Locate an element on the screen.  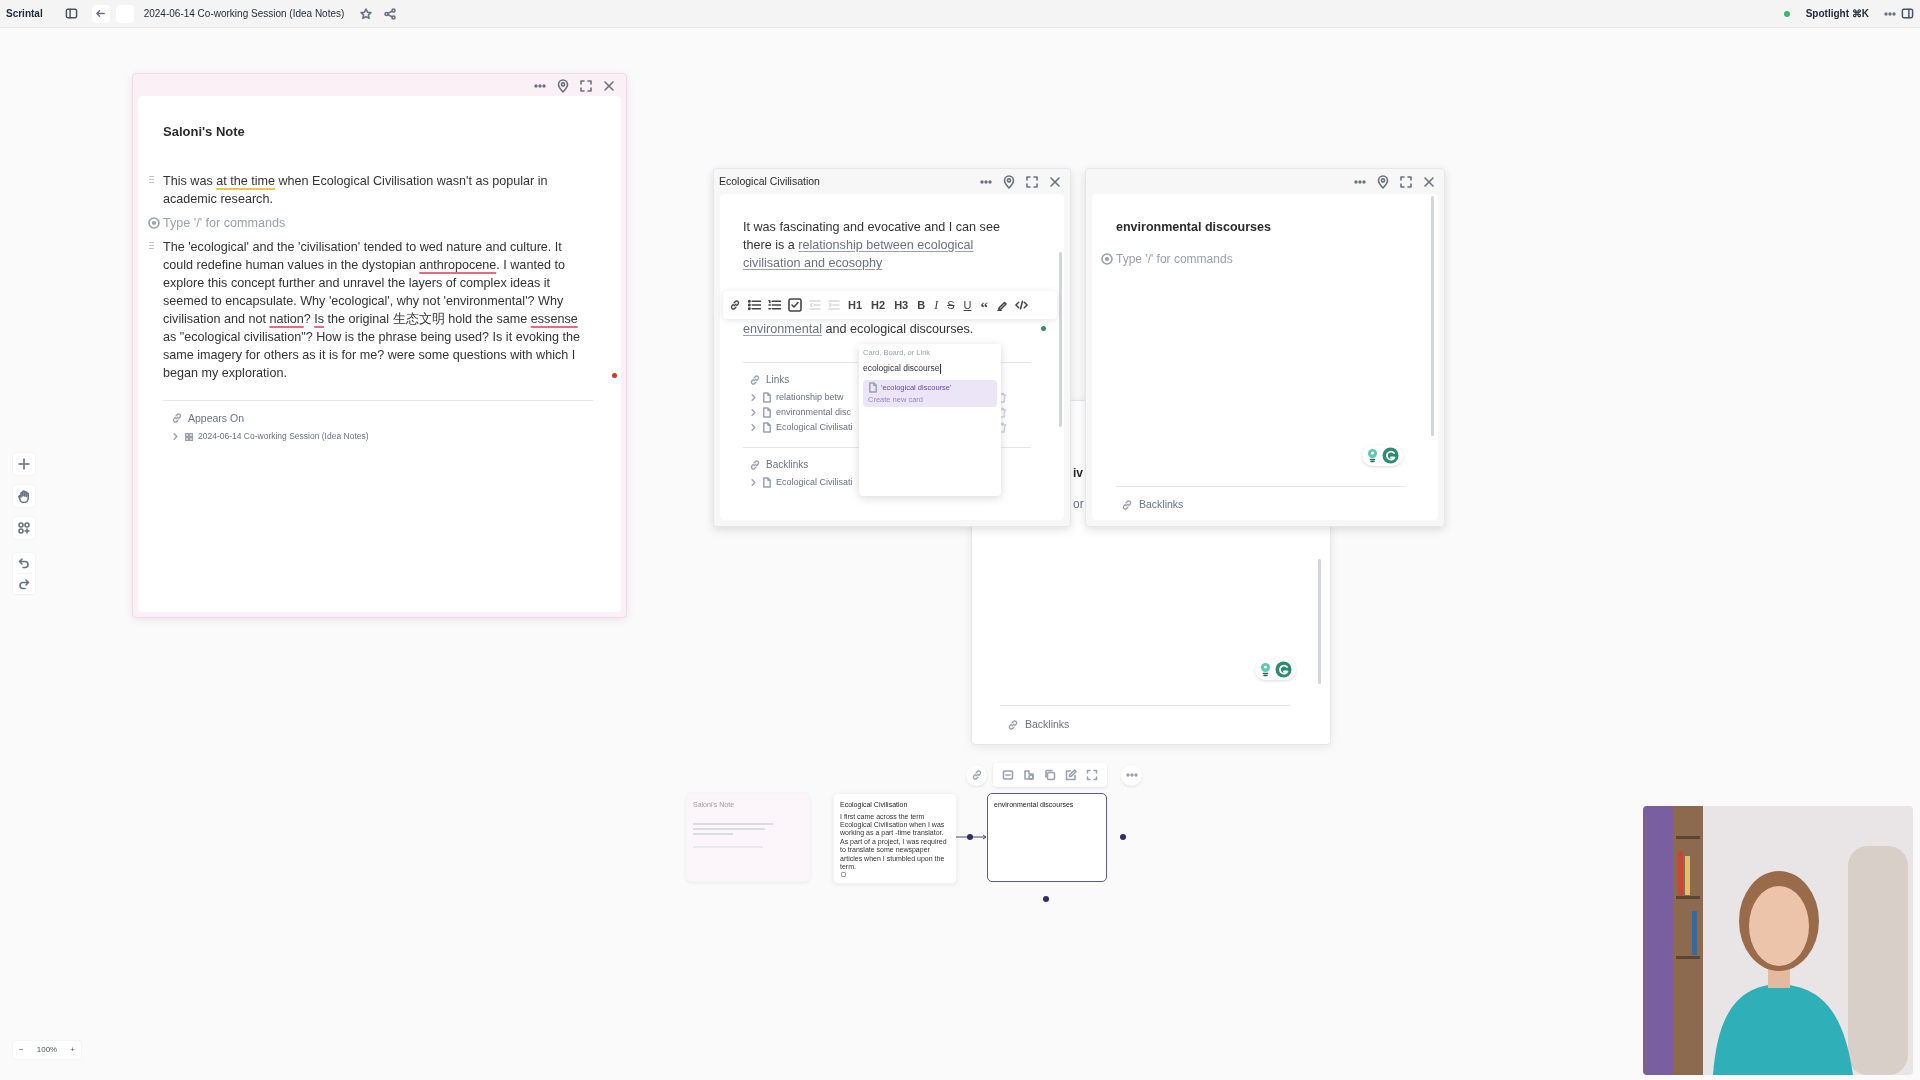
note-paragraph: This was at the time when Ecological Civilisation wasn't as popular in academic research. is located at coordinates (356, 190).